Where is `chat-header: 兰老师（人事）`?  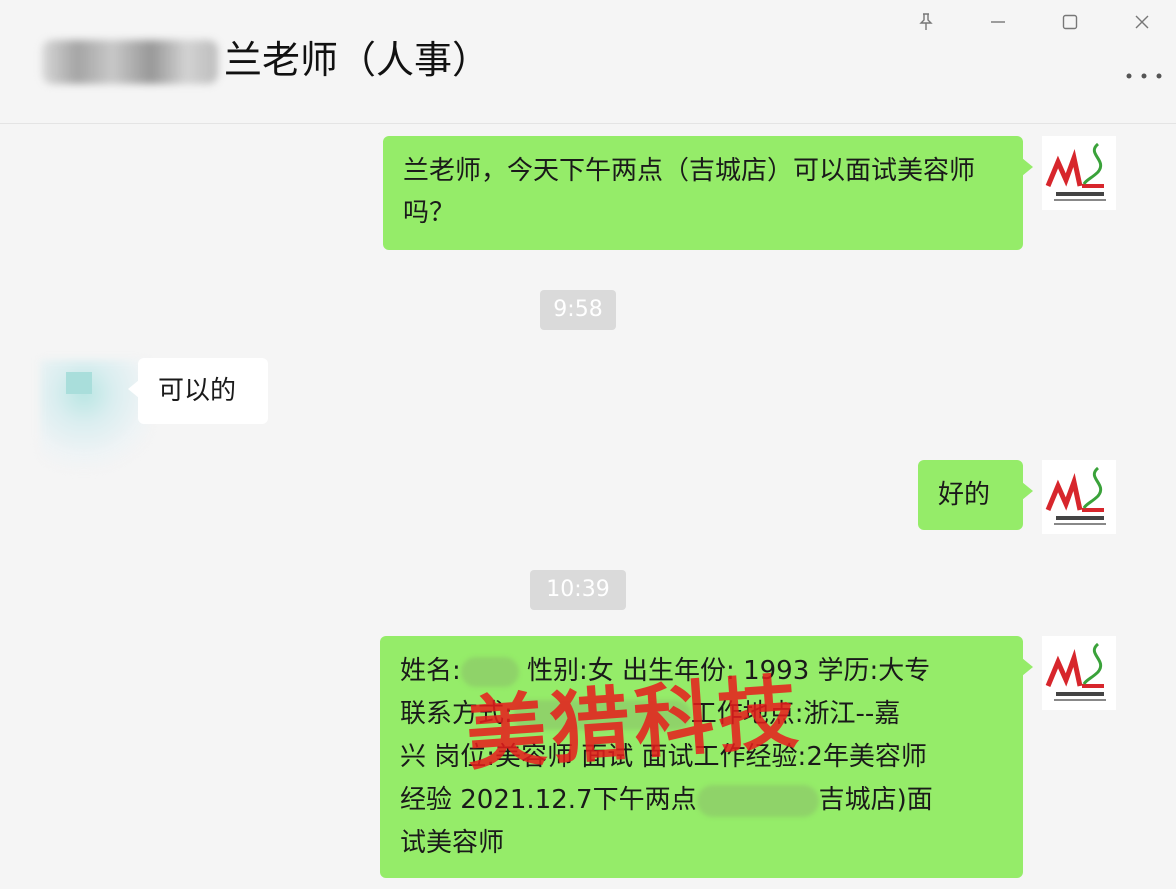
chat-header: 兰老师（人事） is located at coordinates (588, 62).